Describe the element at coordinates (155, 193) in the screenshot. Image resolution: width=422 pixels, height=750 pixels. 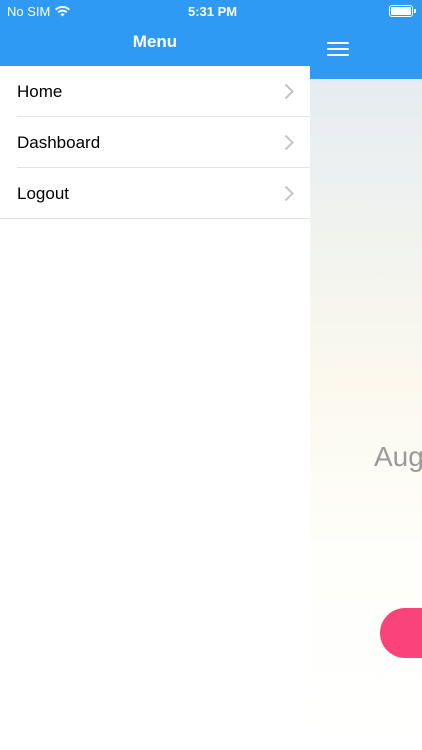
I see `menu-item-logout: Logout` at that location.